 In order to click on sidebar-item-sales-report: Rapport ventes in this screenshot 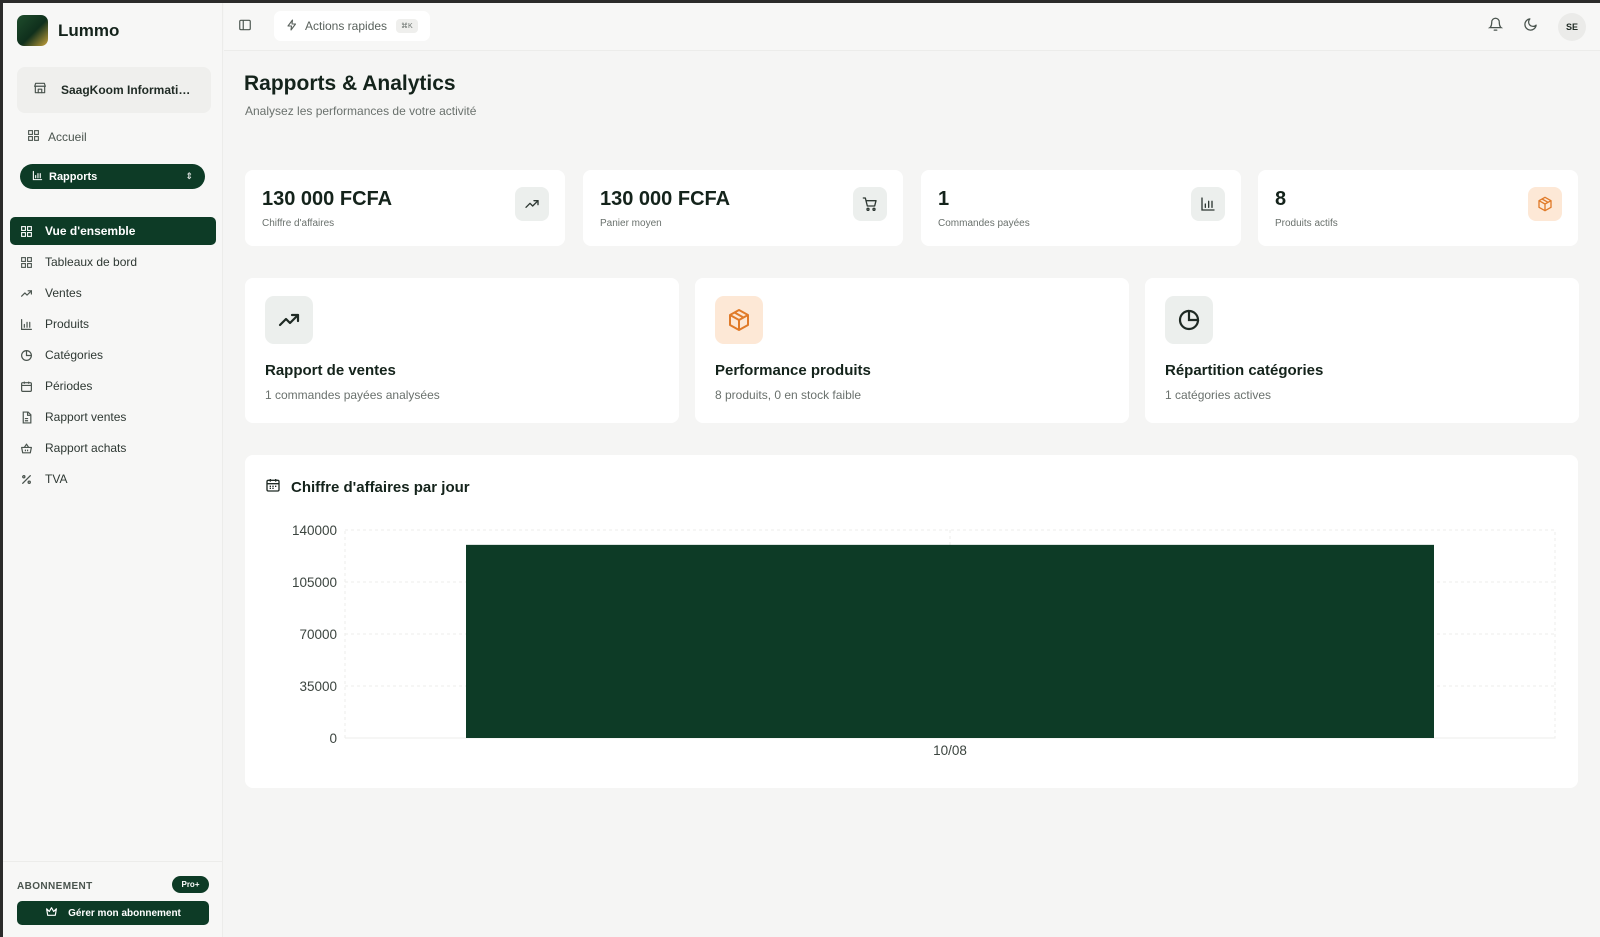, I will do `click(113, 417)`.